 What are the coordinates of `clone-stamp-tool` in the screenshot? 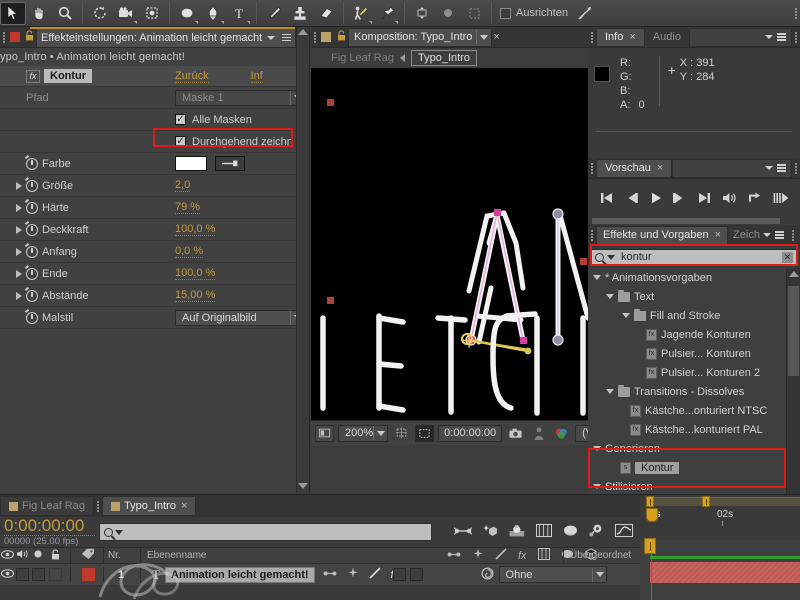 It's located at (300, 13).